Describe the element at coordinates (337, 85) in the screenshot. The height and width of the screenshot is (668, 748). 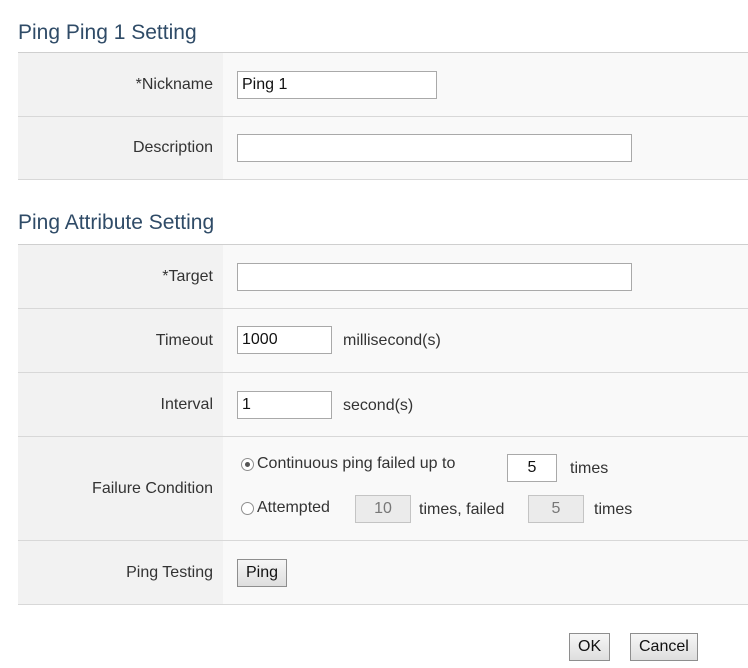
I see `nickname-input` at that location.